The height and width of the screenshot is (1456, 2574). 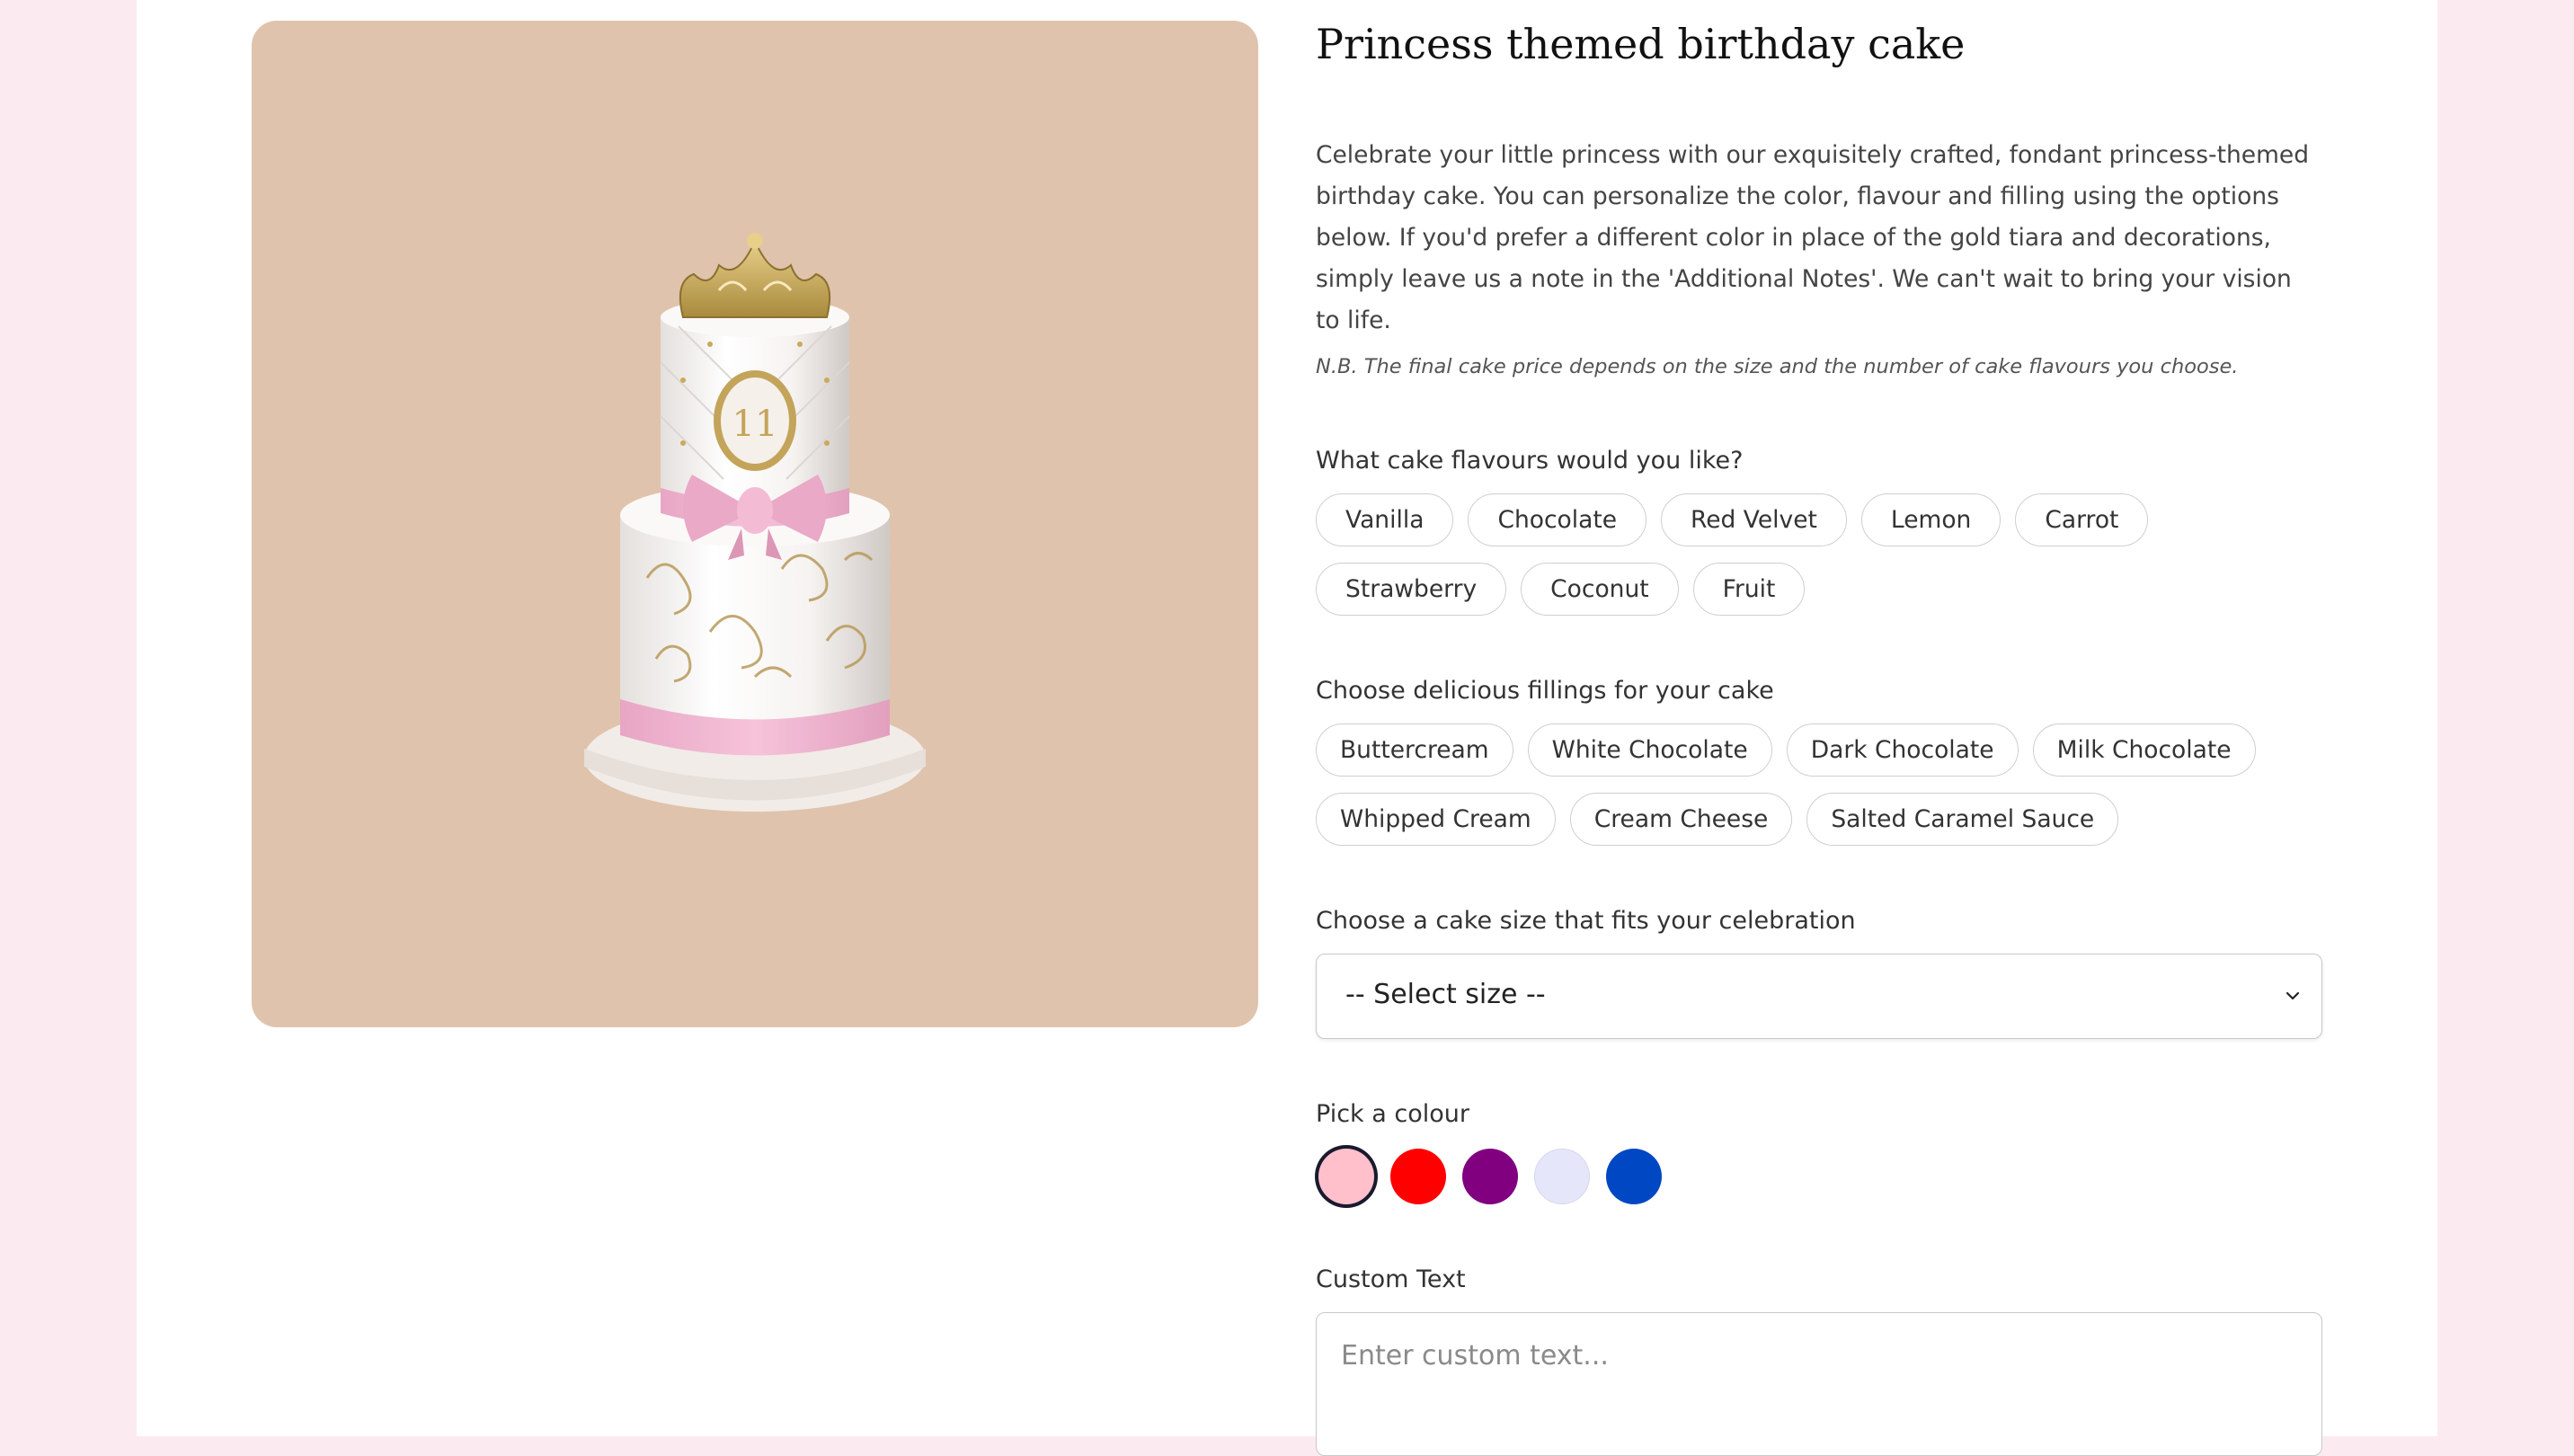 What do you see at coordinates (754, 275) in the screenshot?
I see `tiara` at bounding box center [754, 275].